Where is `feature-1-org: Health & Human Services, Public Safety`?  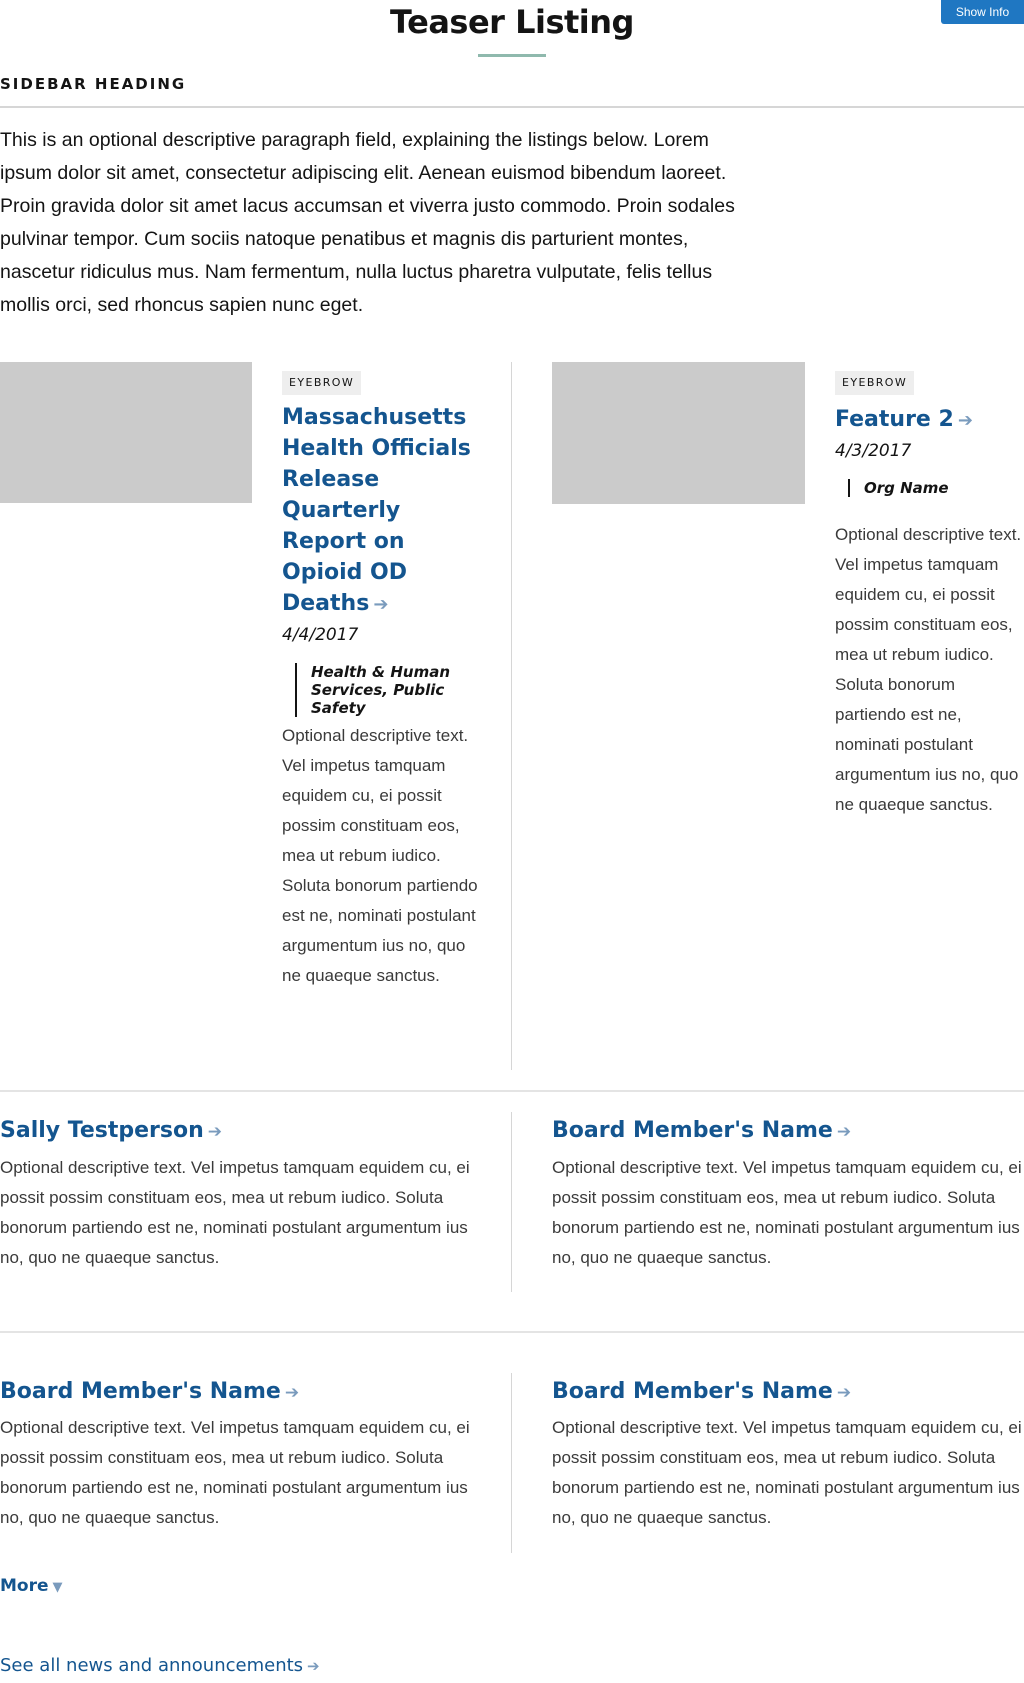 feature-1-org: Health & Human Services, Public Safety is located at coordinates (390, 690).